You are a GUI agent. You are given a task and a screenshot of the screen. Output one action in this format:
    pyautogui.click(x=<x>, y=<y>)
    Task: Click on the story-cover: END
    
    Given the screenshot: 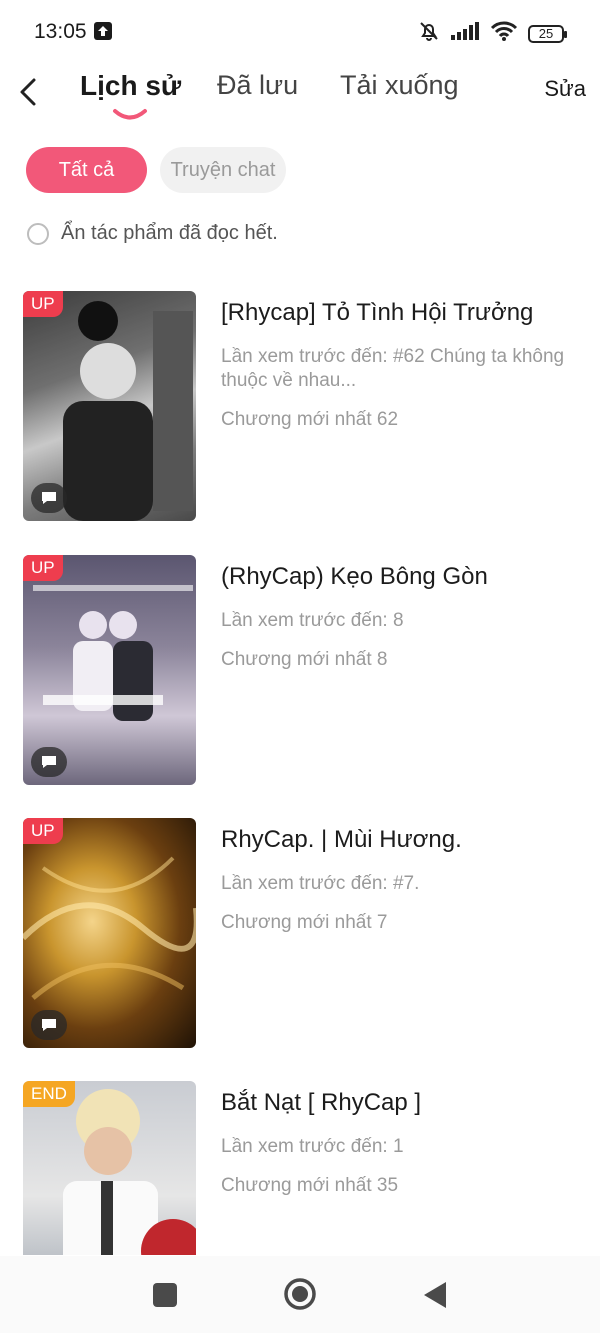 What is the action you would take?
    pyautogui.click(x=109, y=1168)
    